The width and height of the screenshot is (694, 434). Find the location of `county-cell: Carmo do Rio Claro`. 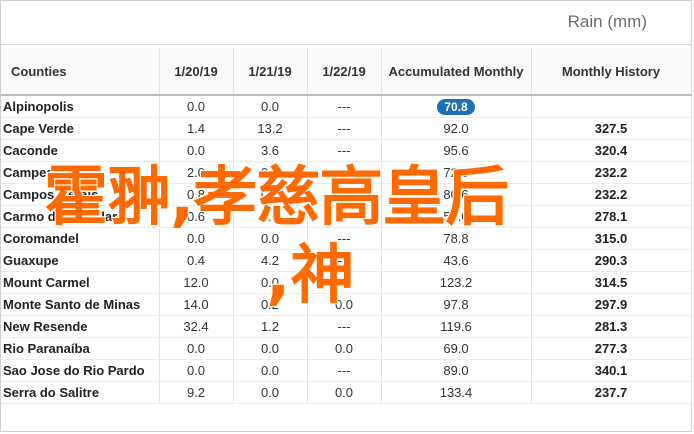

county-cell: Carmo do Rio Claro is located at coordinates (80, 216).